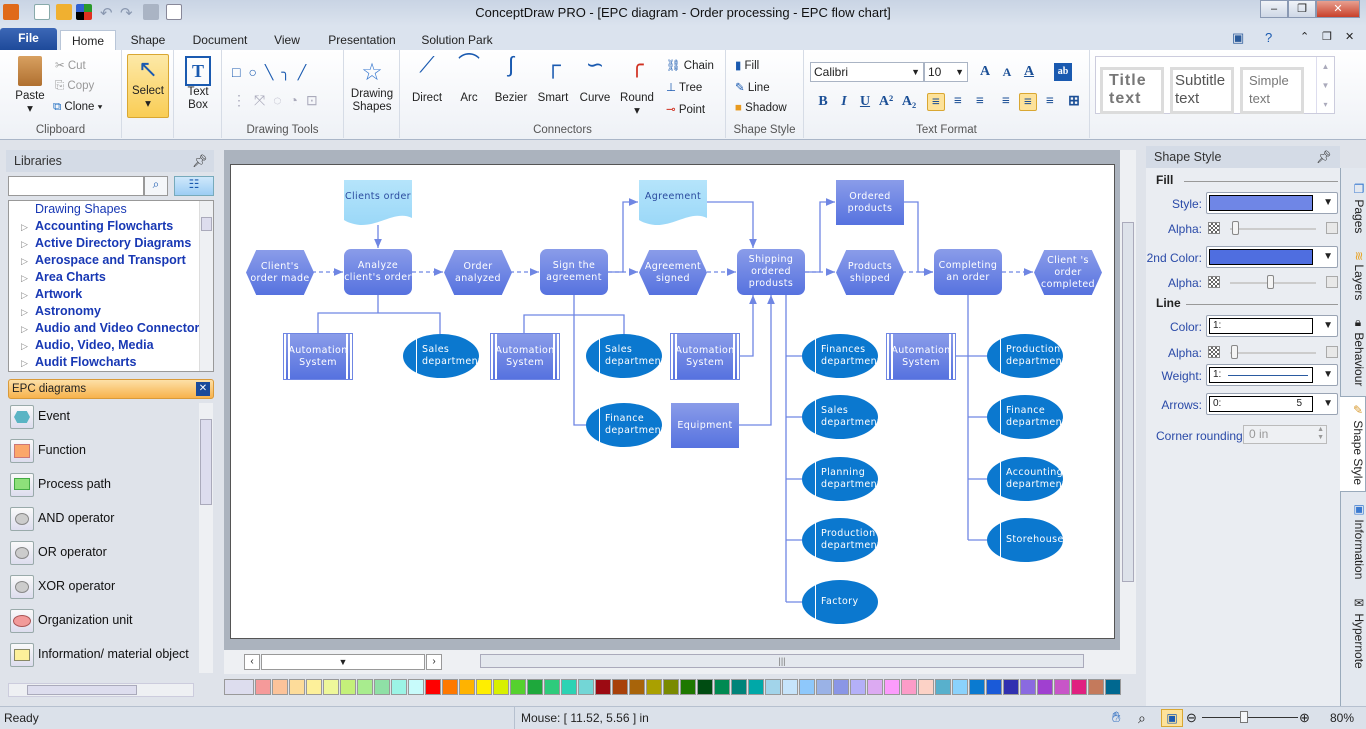 The image size is (1366, 729). What do you see at coordinates (1142, 718) in the screenshot?
I see `zoom-area-icon: ⌕` at bounding box center [1142, 718].